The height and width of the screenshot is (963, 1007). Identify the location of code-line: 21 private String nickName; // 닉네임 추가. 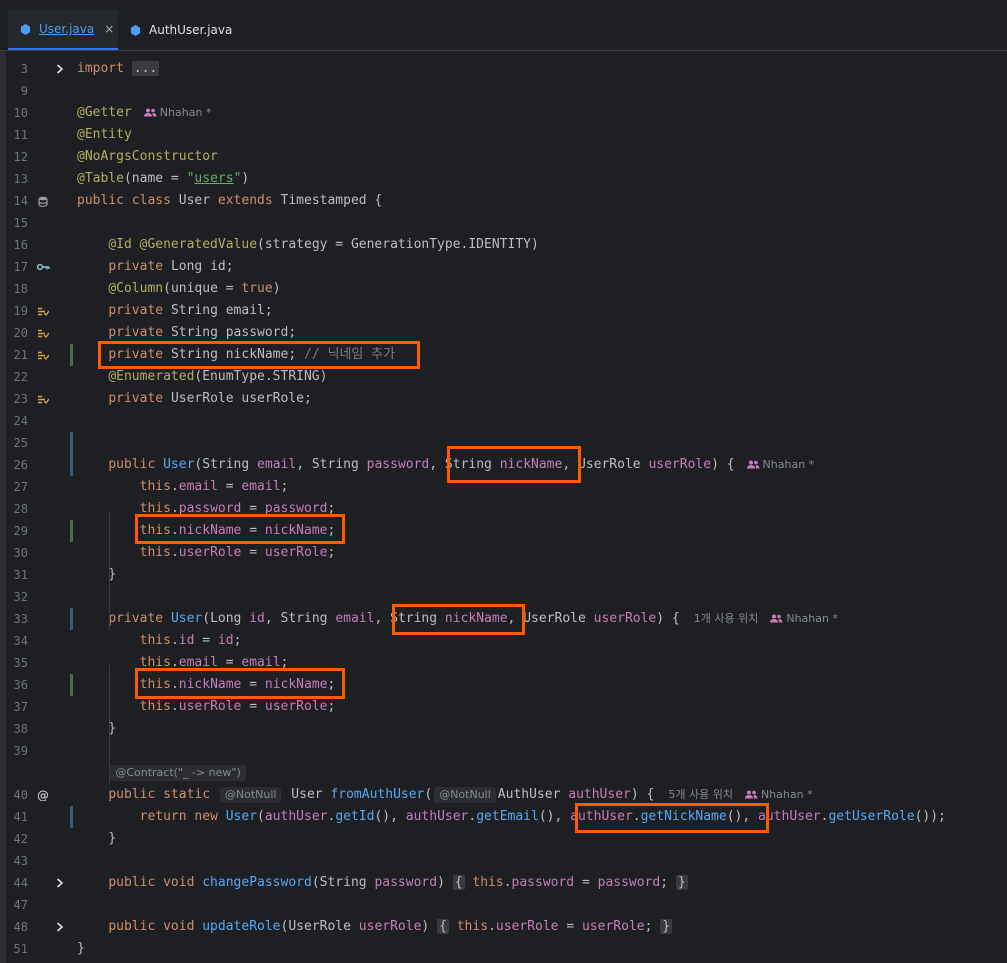
(506, 355).